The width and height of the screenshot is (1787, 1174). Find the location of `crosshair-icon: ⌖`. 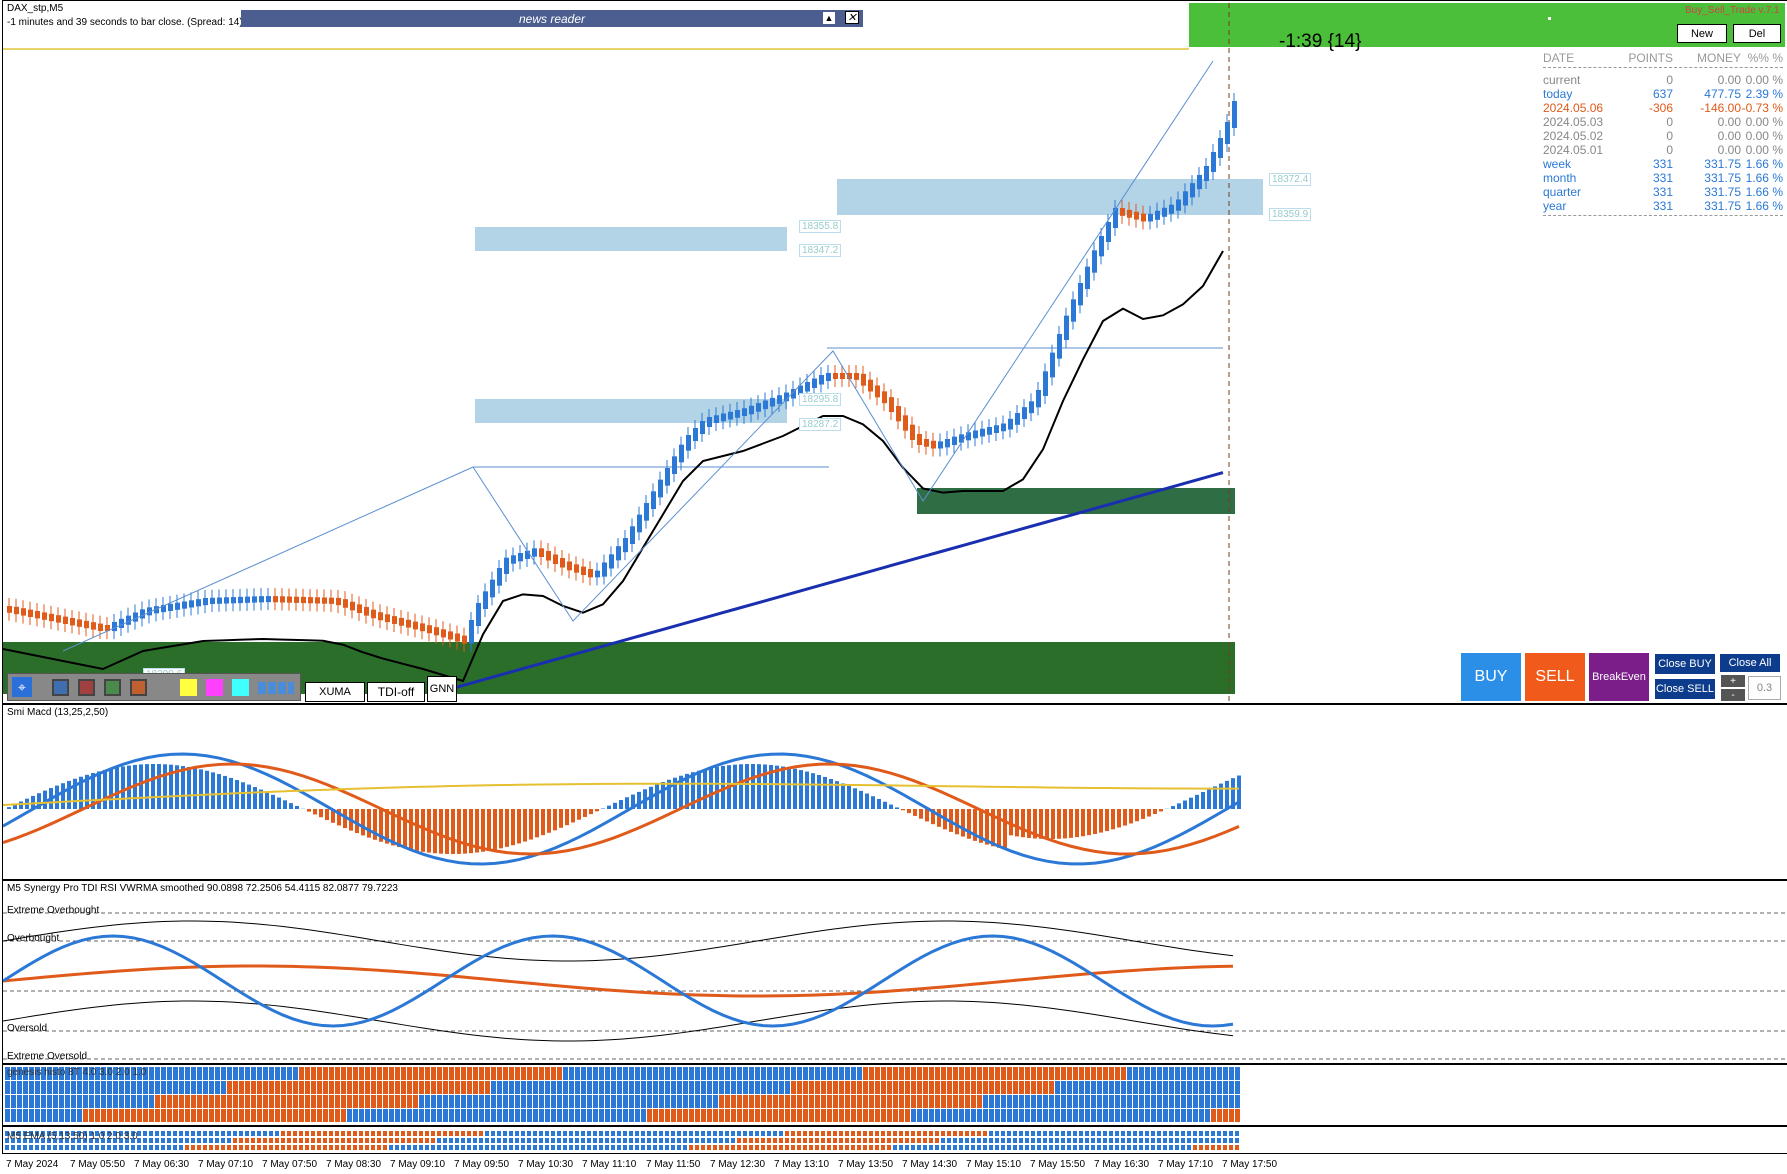

crosshair-icon: ⌖ is located at coordinates (22, 687).